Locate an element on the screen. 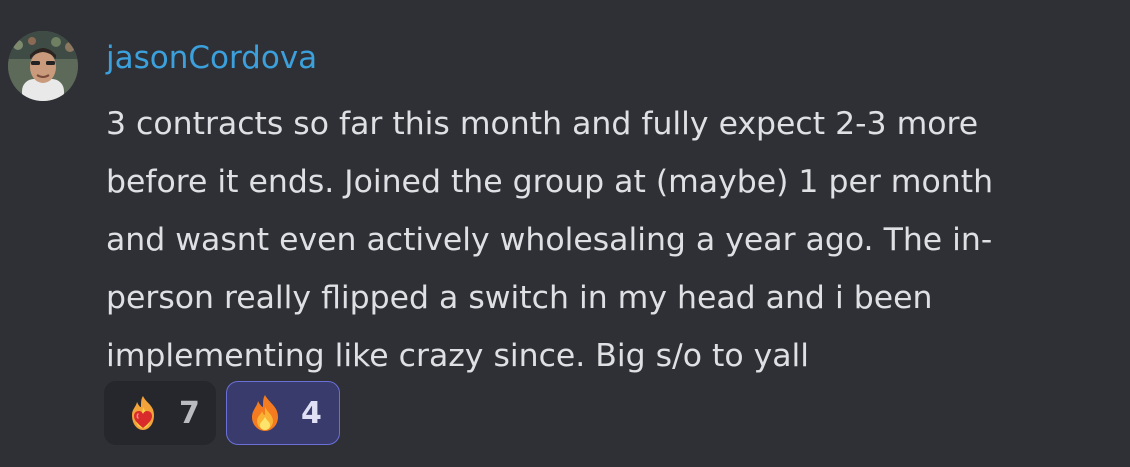 This screenshot has width=1130, height=467. user-avatar is located at coordinates (43, 66).